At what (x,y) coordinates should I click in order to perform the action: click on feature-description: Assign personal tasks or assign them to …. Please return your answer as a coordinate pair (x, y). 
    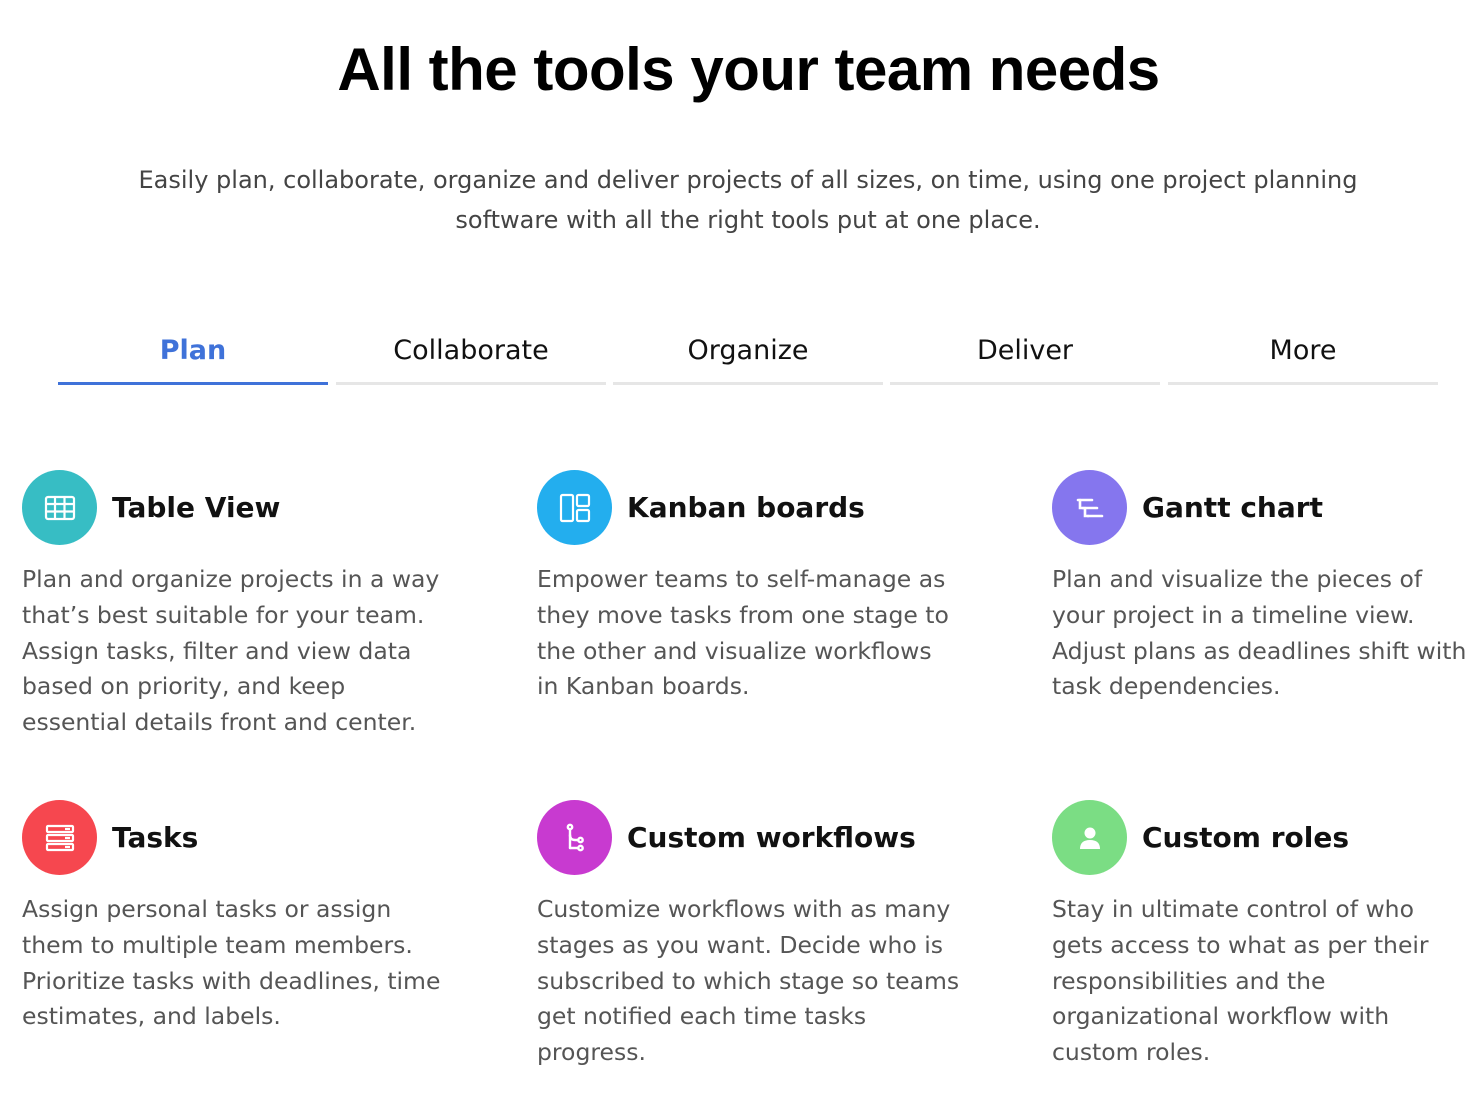
    Looking at the image, I should click on (231, 963).